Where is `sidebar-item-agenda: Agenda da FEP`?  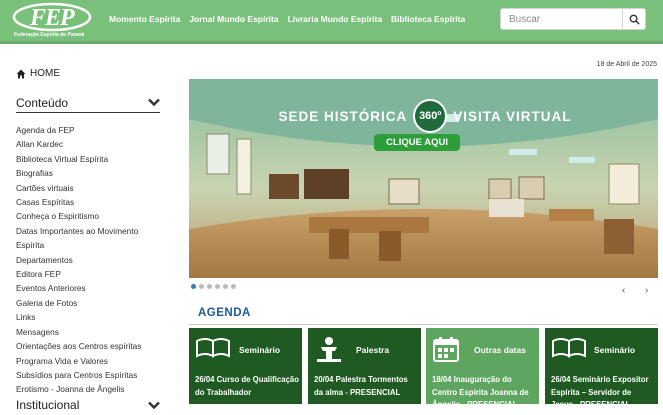 sidebar-item-agenda: Agenda da FEP is located at coordinates (91, 130).